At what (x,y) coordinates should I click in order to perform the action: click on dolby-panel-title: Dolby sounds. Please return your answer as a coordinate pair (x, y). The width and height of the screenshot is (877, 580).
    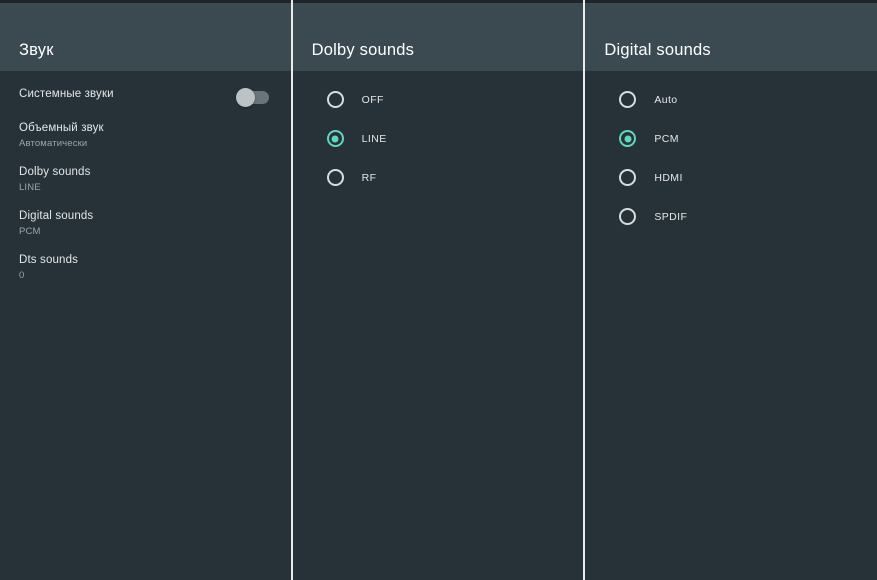
    Looking at the image, I should click on (363, 49).